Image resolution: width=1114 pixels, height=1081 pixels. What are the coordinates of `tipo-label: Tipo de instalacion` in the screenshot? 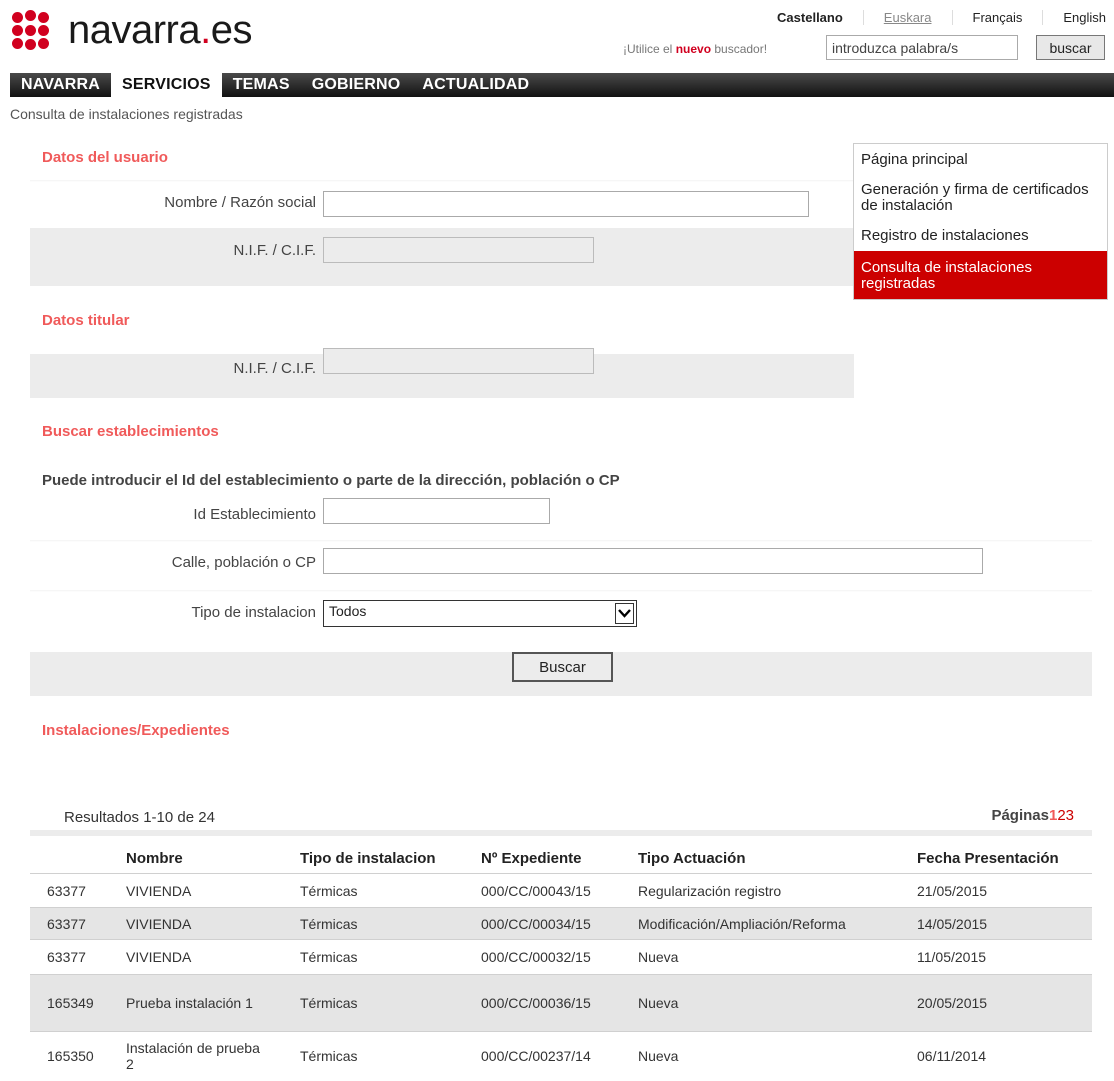 It's located at (253, 612).